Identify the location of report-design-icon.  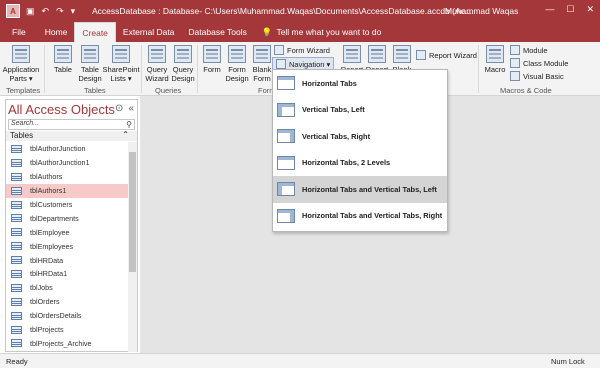
(377, 54).